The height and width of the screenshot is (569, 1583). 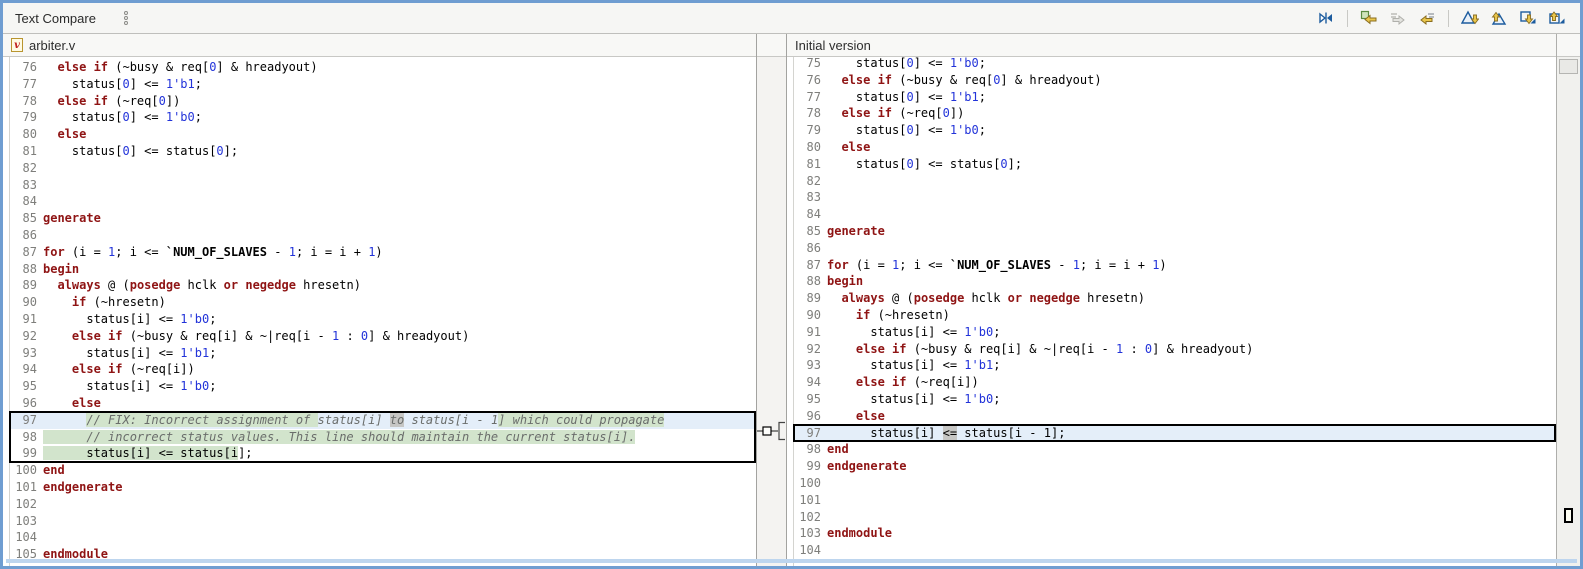 What do you see at coordinates (29, 402) in the screenshot?
I see `line-number: 96` at bounding box center [29, 402].